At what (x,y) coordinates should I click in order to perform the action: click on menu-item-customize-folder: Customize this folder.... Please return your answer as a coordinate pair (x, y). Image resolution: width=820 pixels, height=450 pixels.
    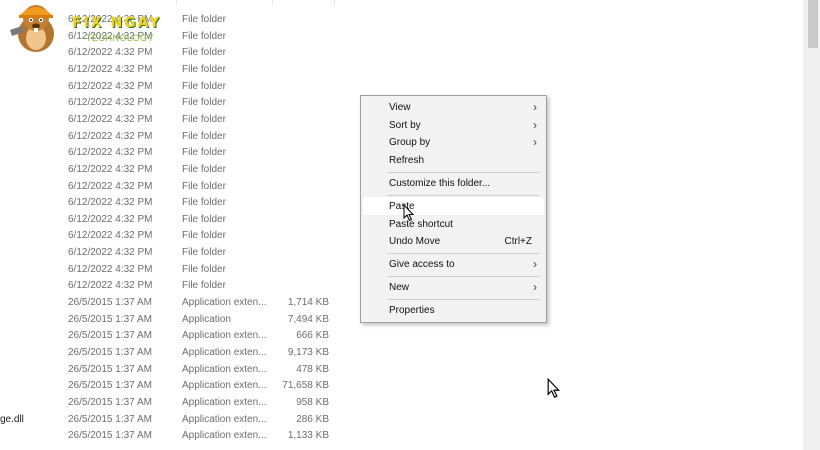
    Looking at the image, I should click on (453, 183).